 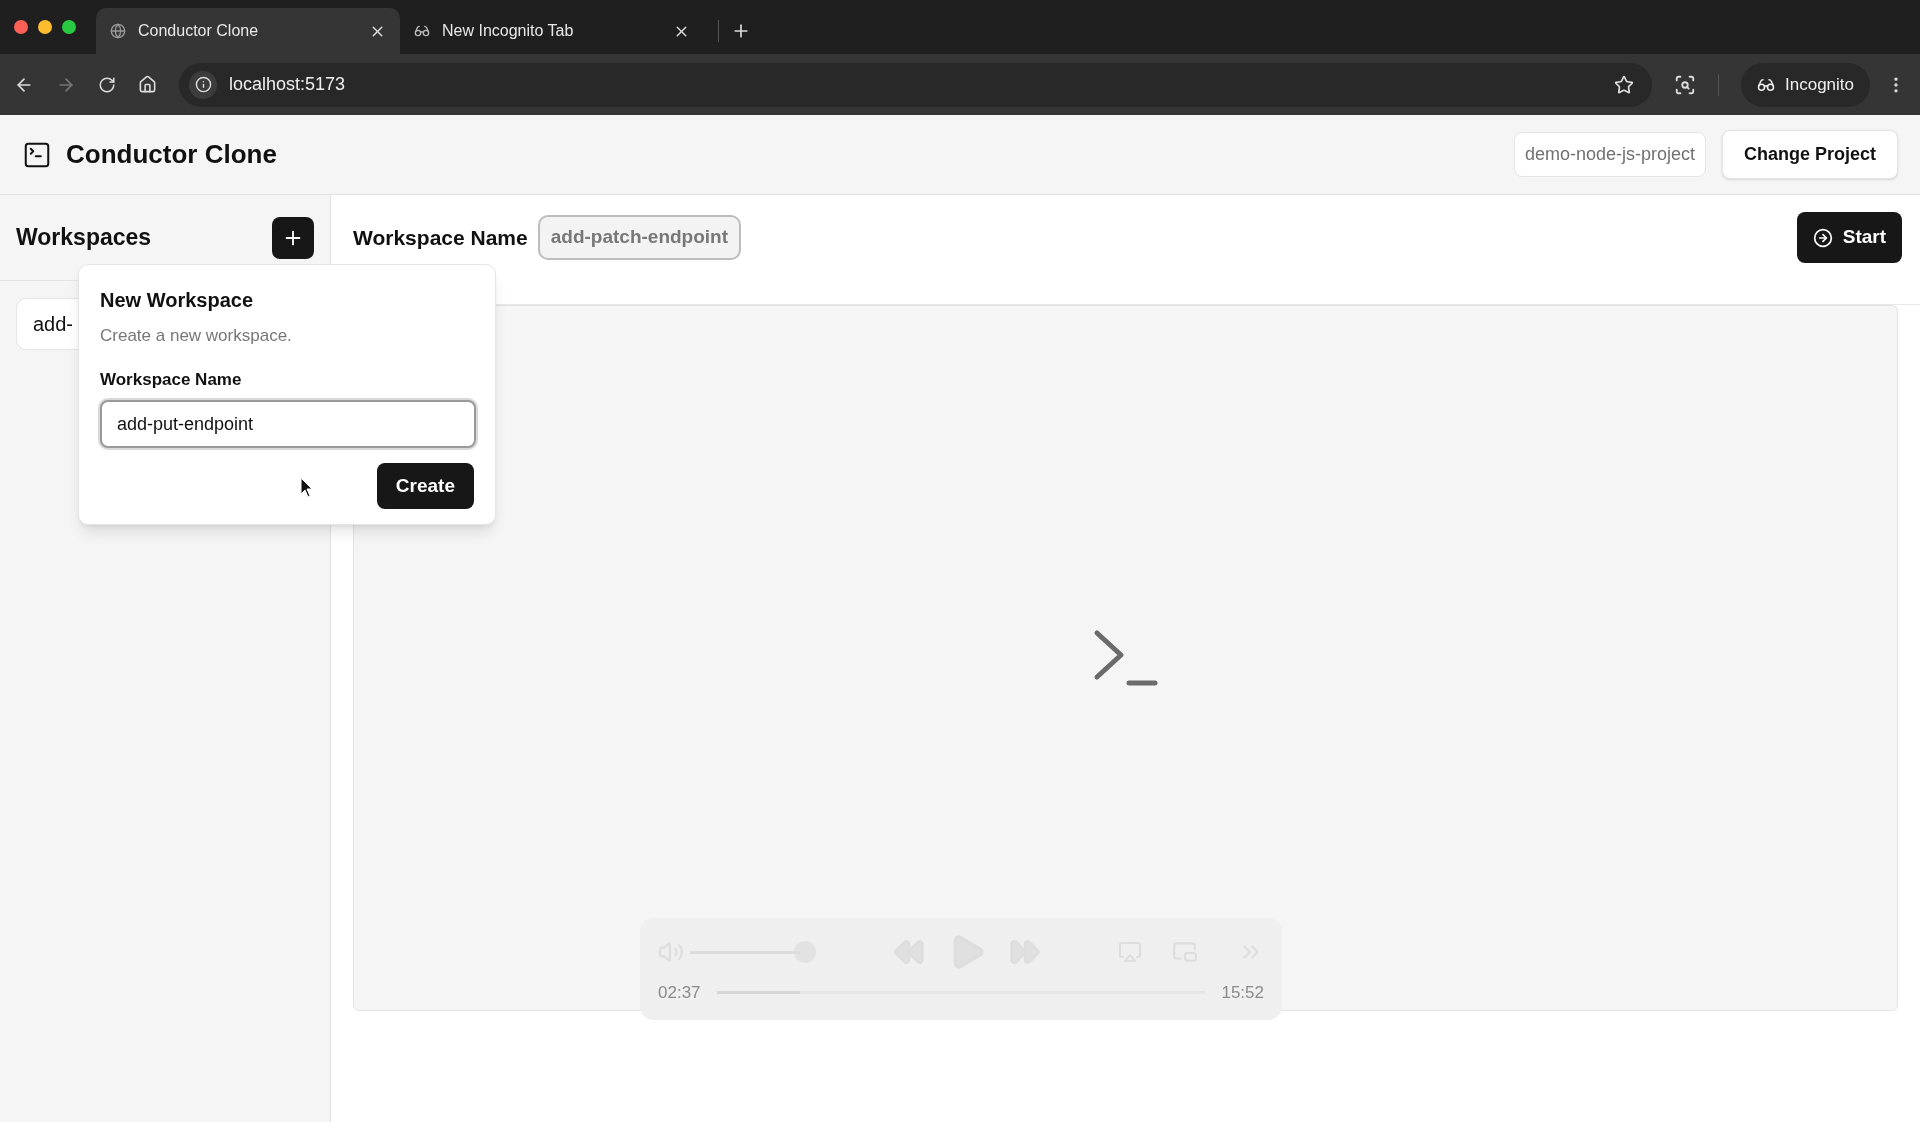 What do you see at coordinates (84, 238) in the screenshot?
I see `sidebar-title: Workspaces` at bounding box center [84, 238].